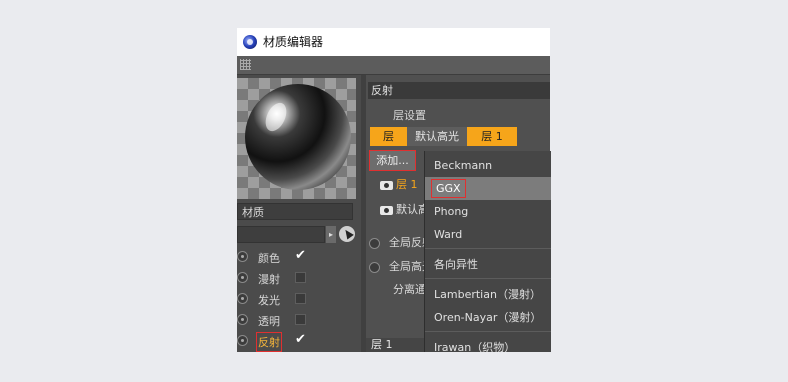 The height and width of the screenshot is (382, 788). Describe the element at coordinates (409, 115) in the screenshot. I see `layer-settings-label: 层设置` at that location.